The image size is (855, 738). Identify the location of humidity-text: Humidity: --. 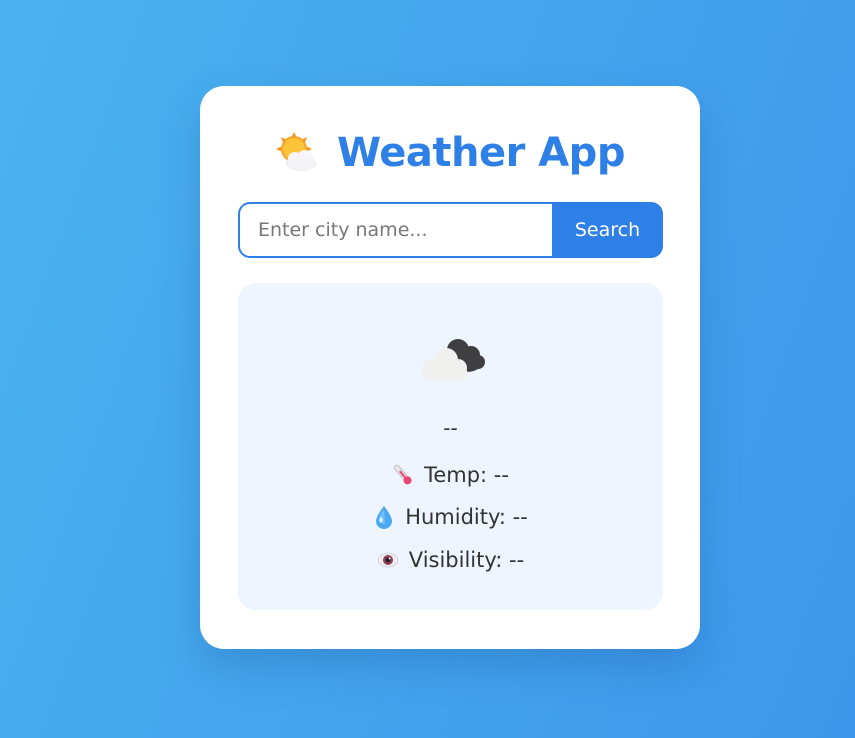
(466, 517).